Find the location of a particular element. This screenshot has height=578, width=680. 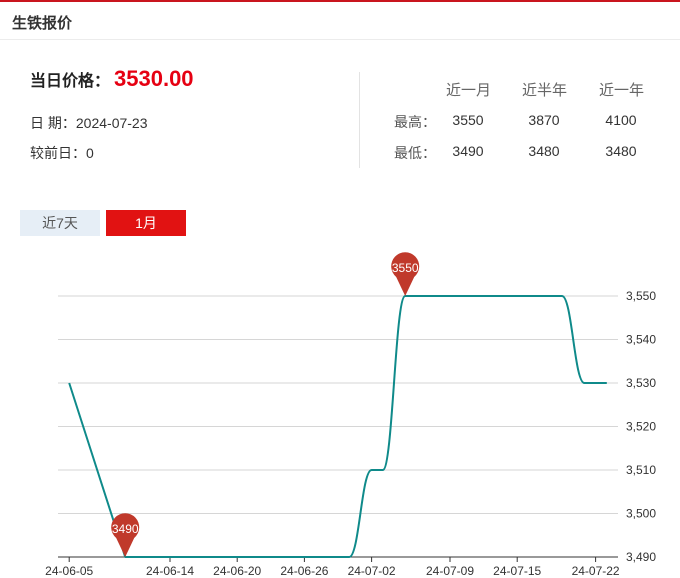

date-line: 日 期：2024-07-23 is located at coordinates (89, 123).